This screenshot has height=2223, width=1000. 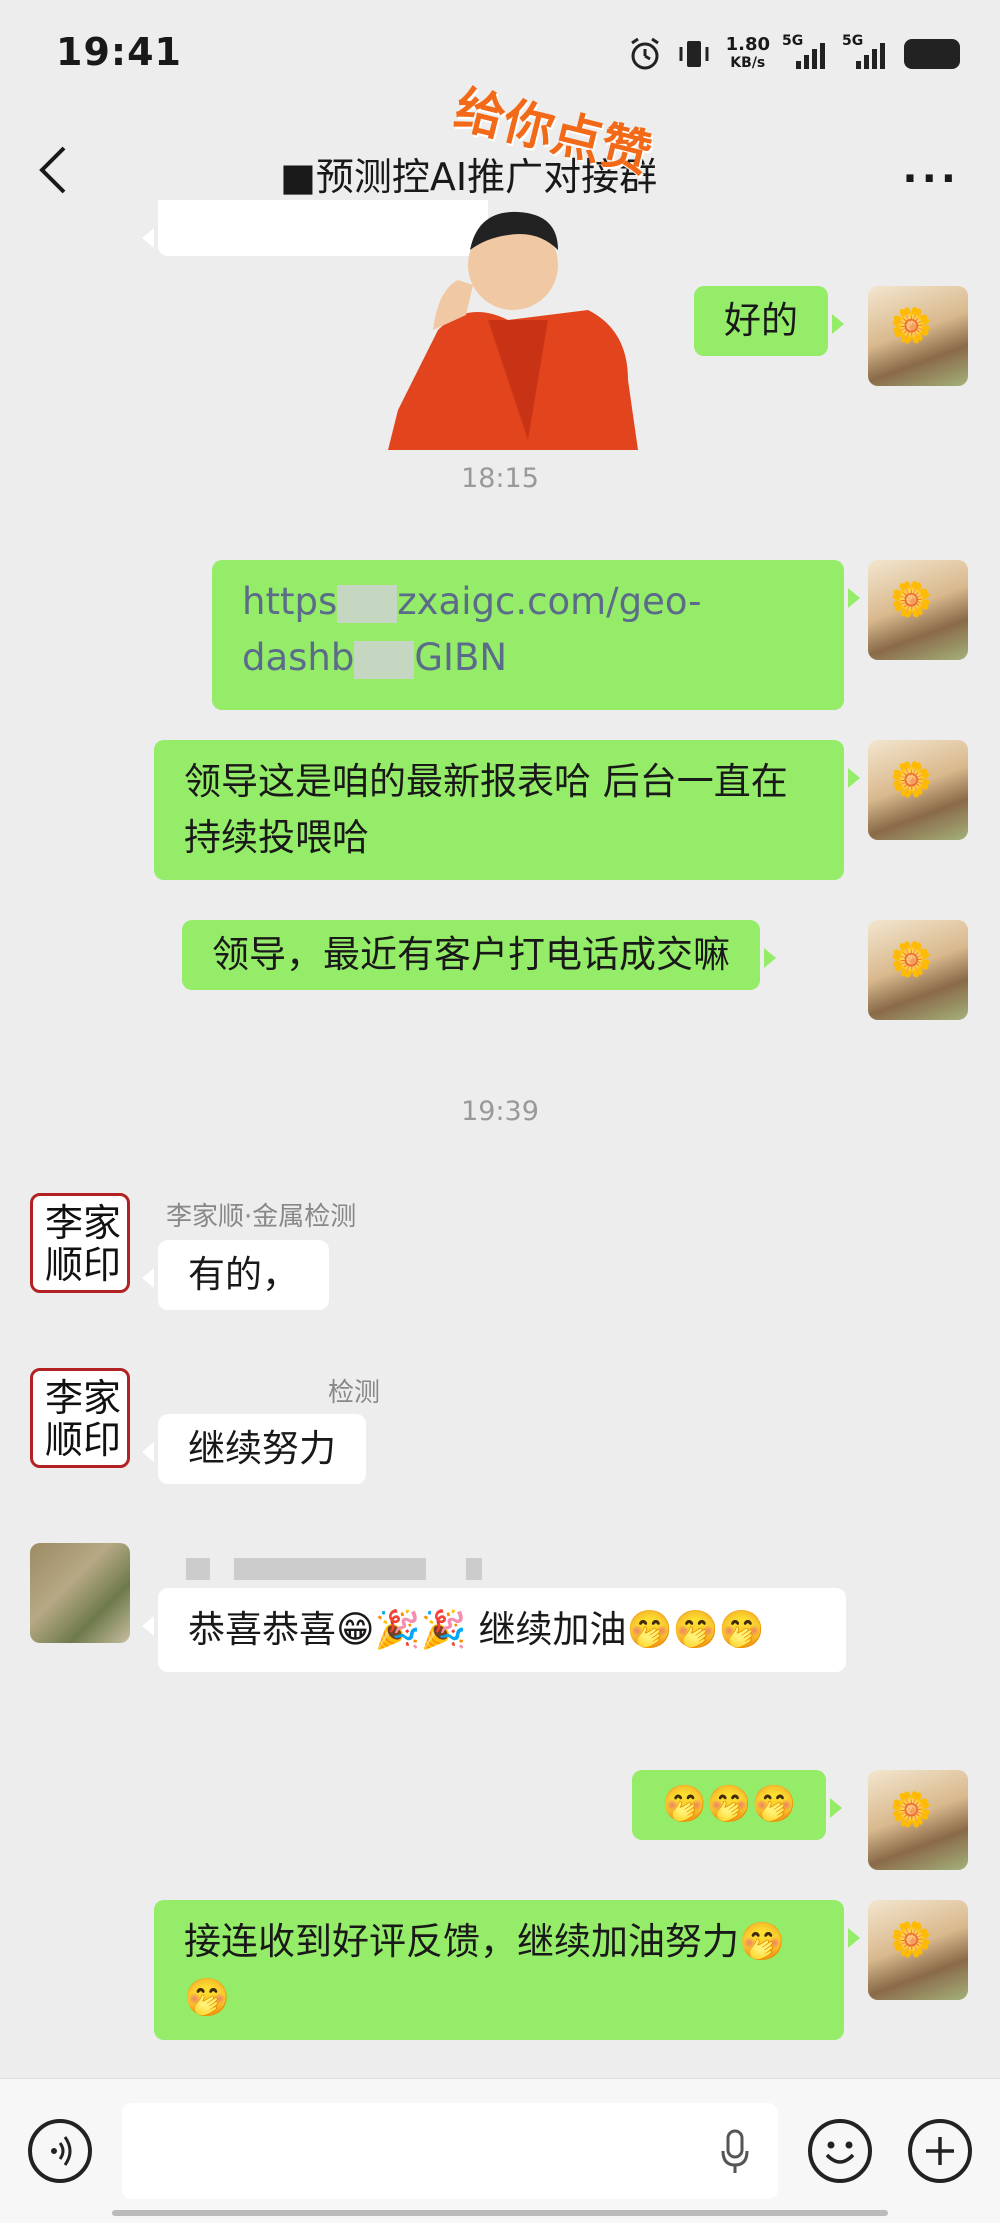 What do you see at coordinates (735, 2152) in the screenshot?
I see `microphone-icon` at bounding box center [735, 2152].